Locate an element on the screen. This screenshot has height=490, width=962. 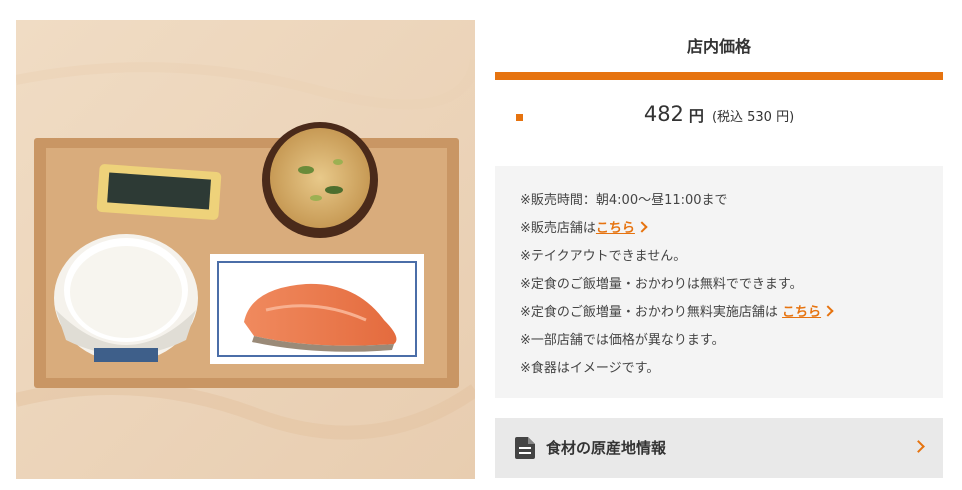
note-rice-free: ※定食のご飯増量・おかわりは無料でできます。 is located at coordinates (661, 284).